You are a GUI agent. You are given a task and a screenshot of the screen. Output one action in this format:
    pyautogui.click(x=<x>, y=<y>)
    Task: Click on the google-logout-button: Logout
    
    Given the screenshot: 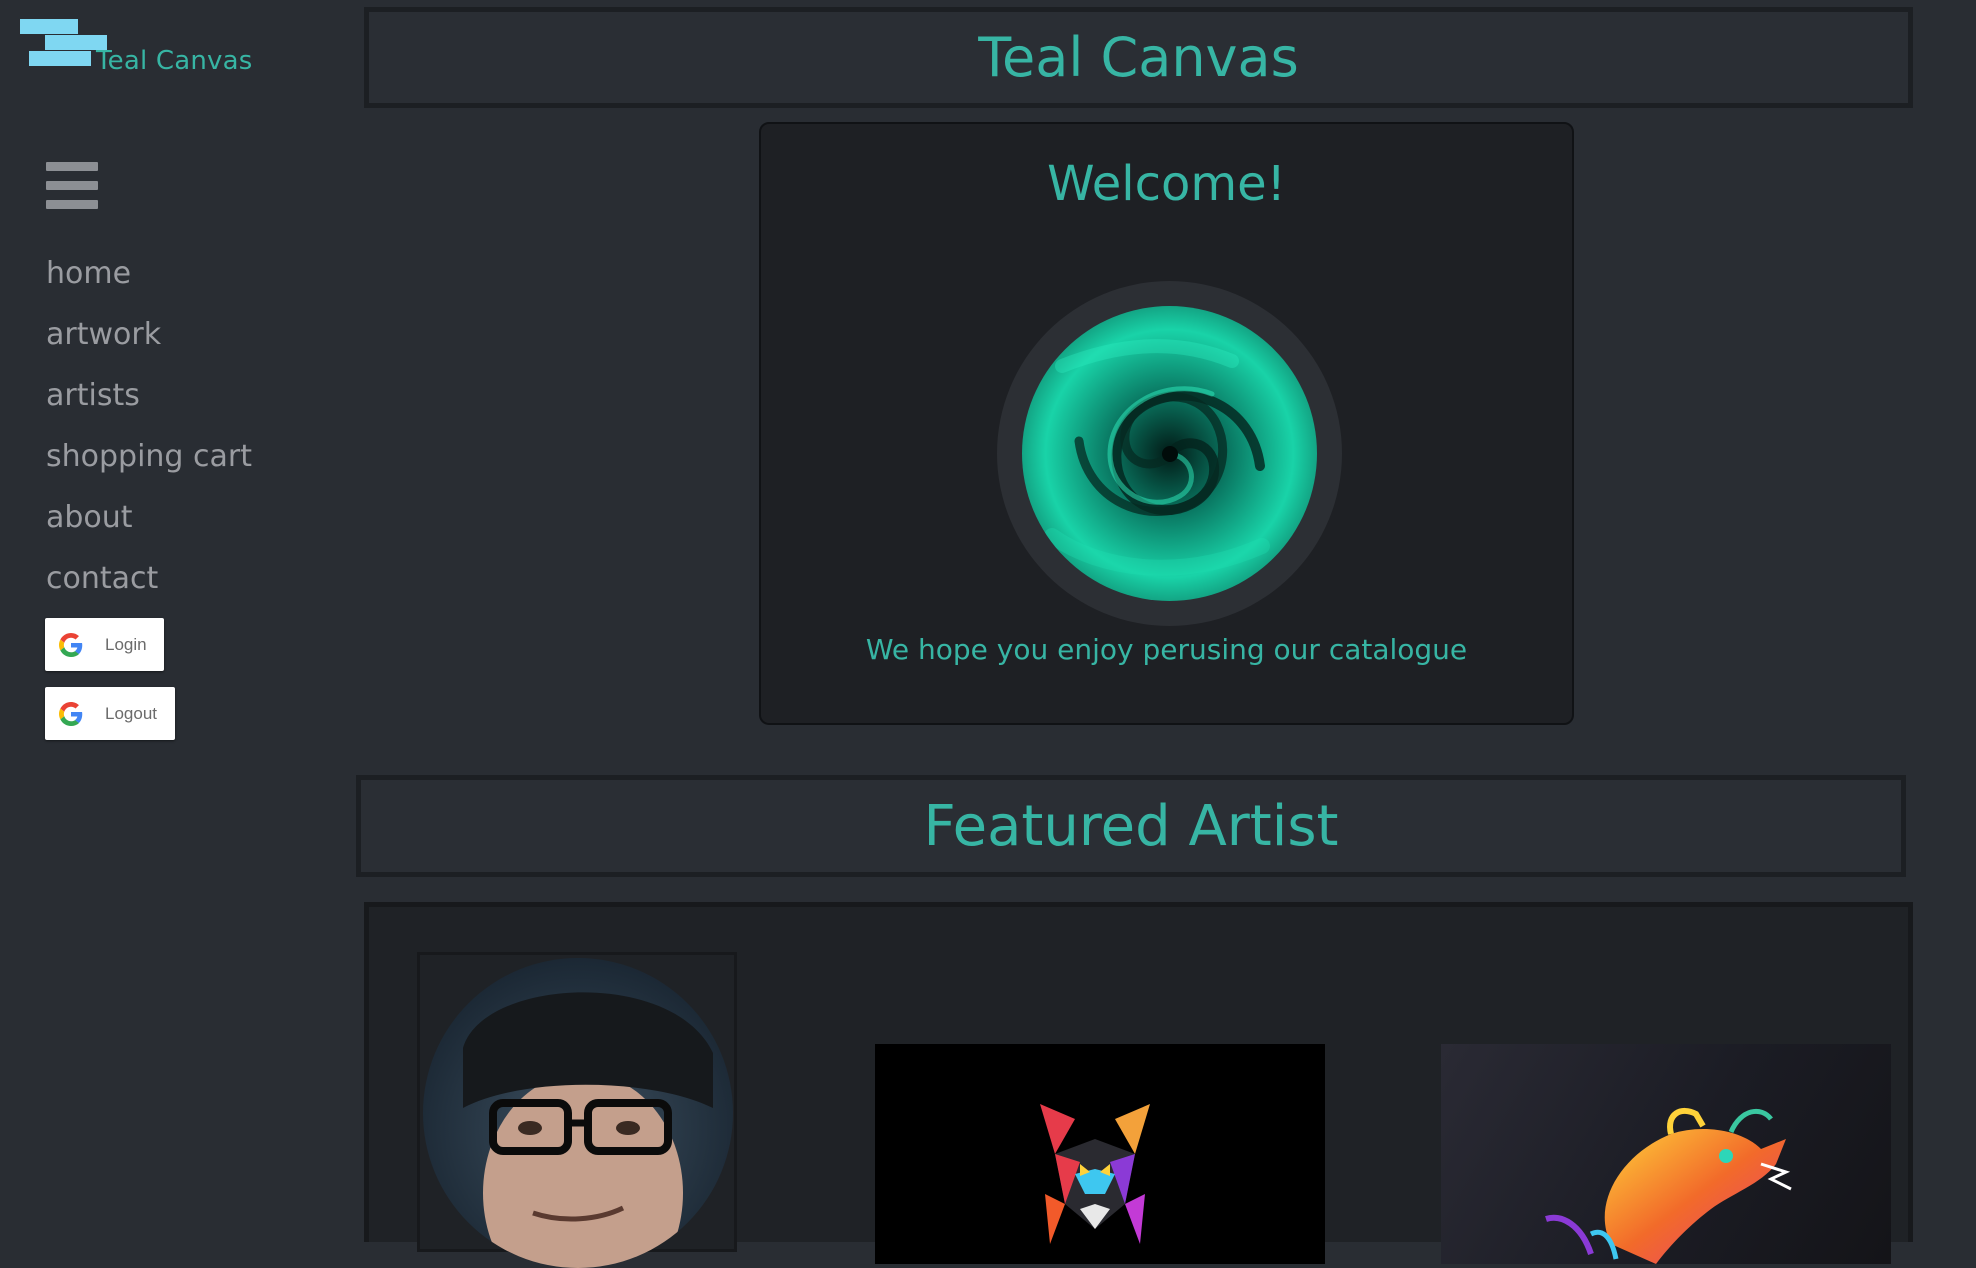 What is the action you would take?
    pyautogui.click(x=110, y=713)
    